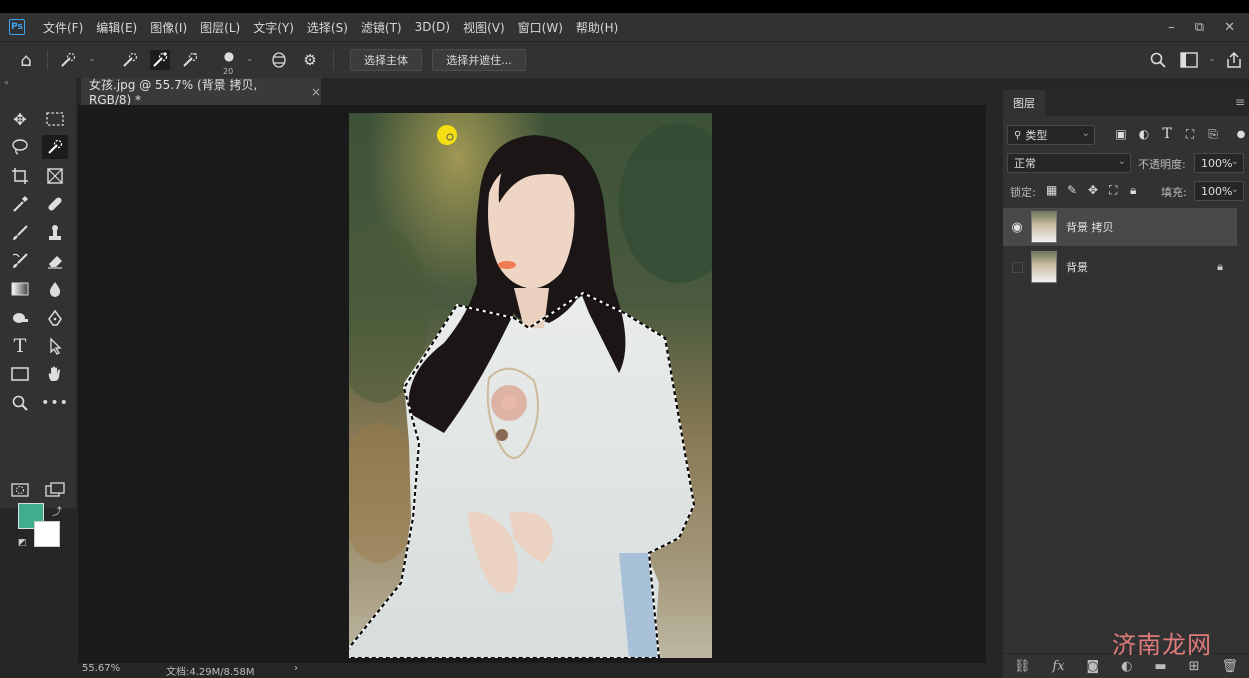 This screenshot has height=678, width=1249. Describe the element at coordinates (20, 374) in the screenshot. I see `rectangle-tool-icon` at that location.